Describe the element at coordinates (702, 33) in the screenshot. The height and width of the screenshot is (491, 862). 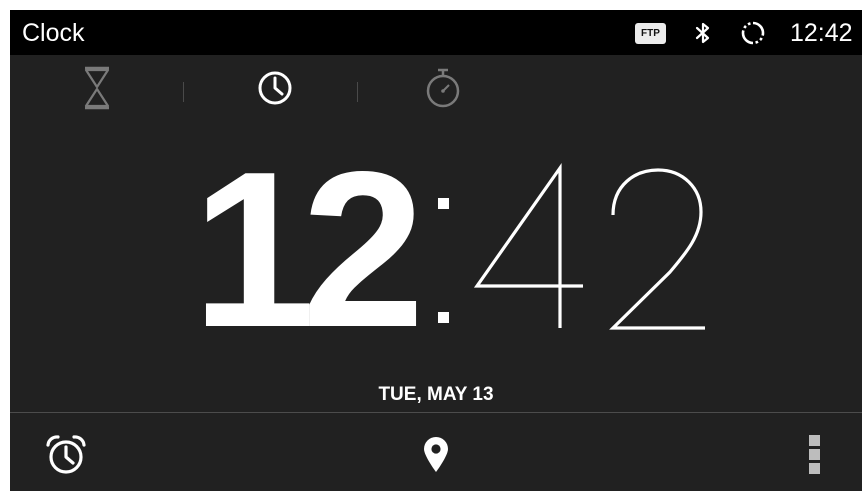
I see `bluetooth-icon` at that location.